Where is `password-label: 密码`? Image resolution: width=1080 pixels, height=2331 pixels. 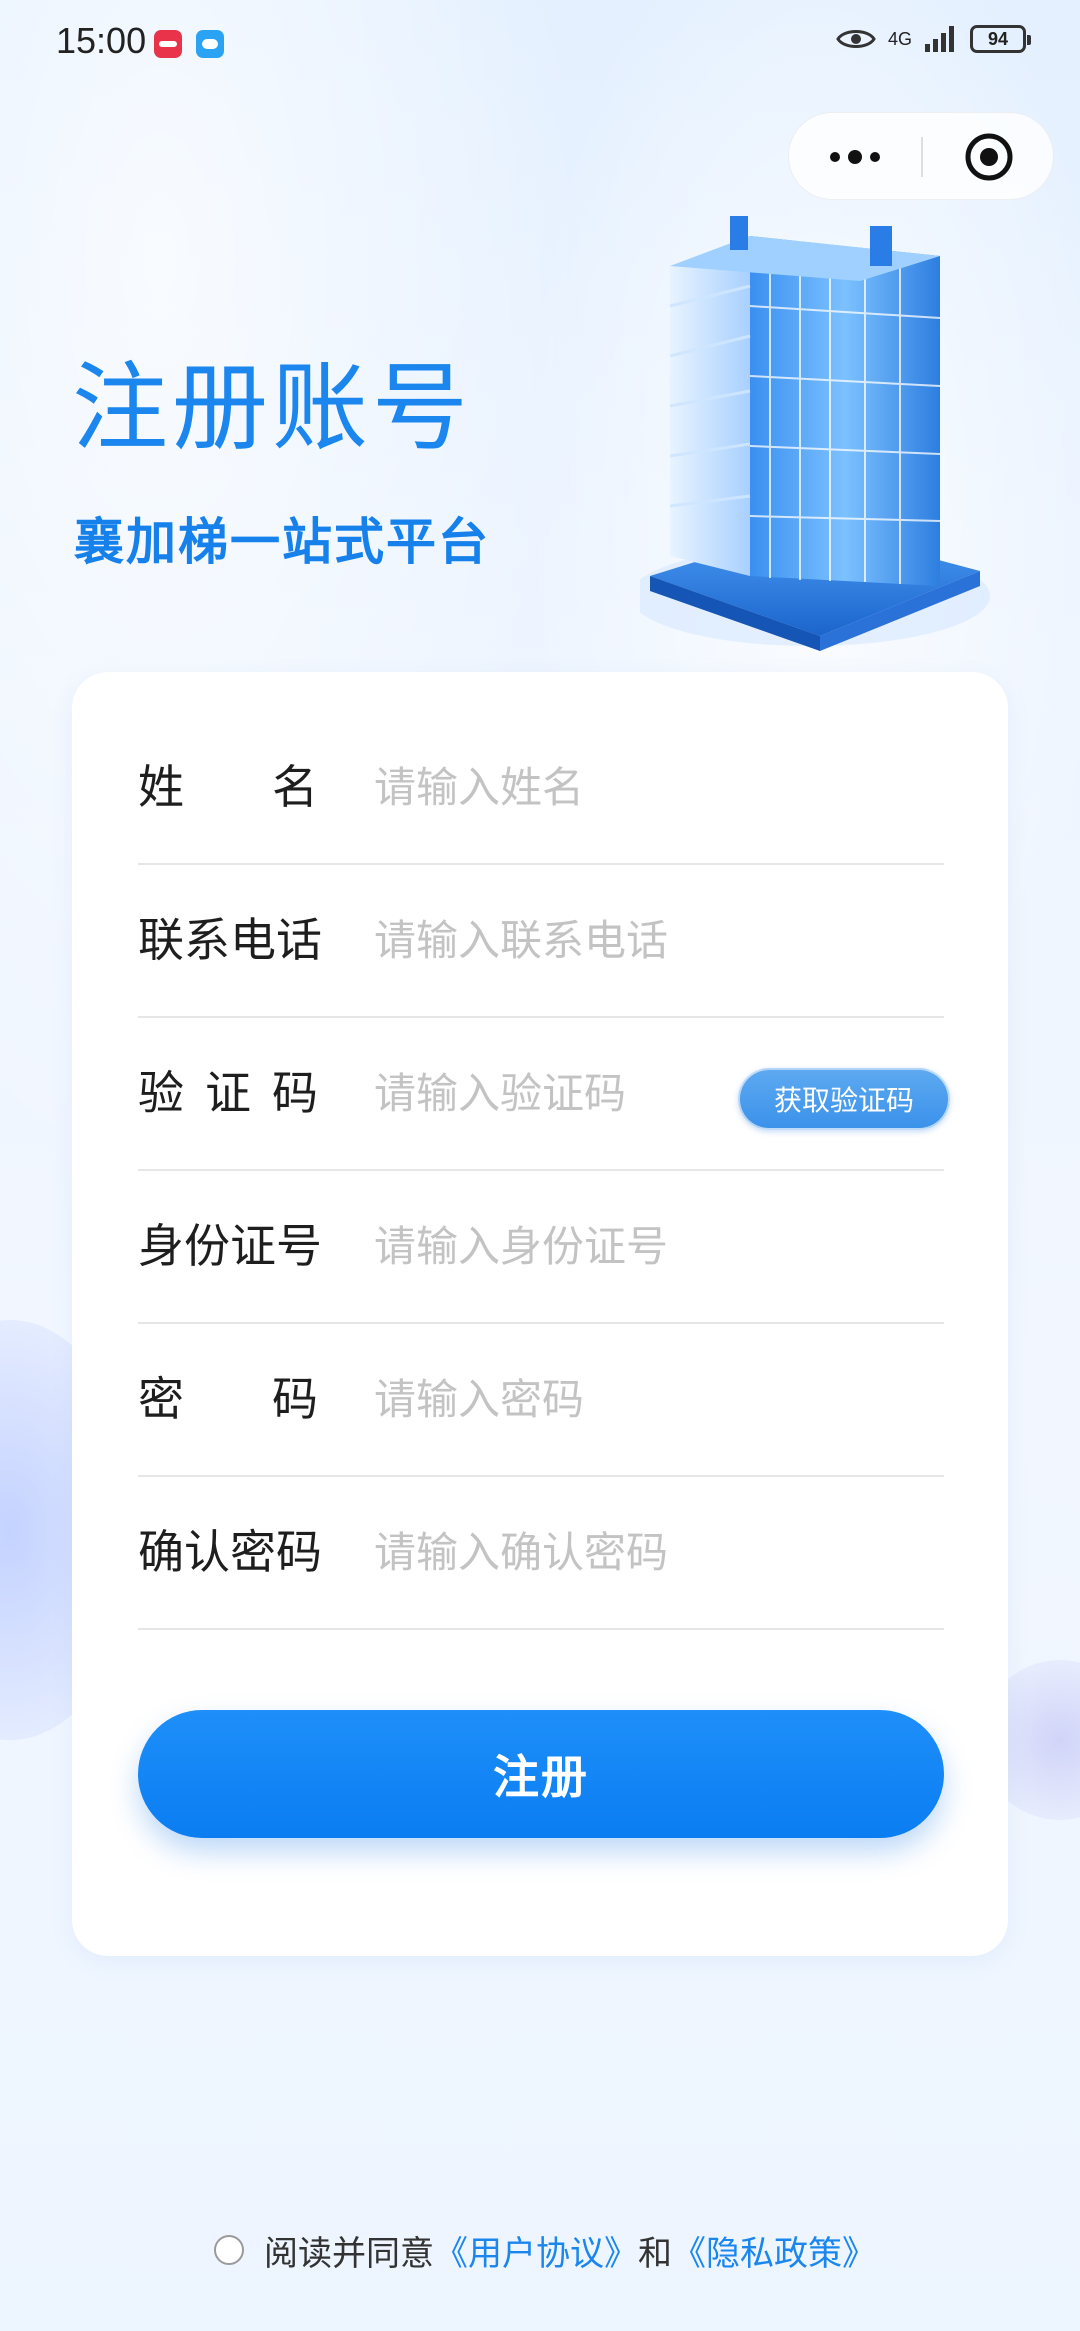
password-label: 密码 is located at coordinates (228, 1399).